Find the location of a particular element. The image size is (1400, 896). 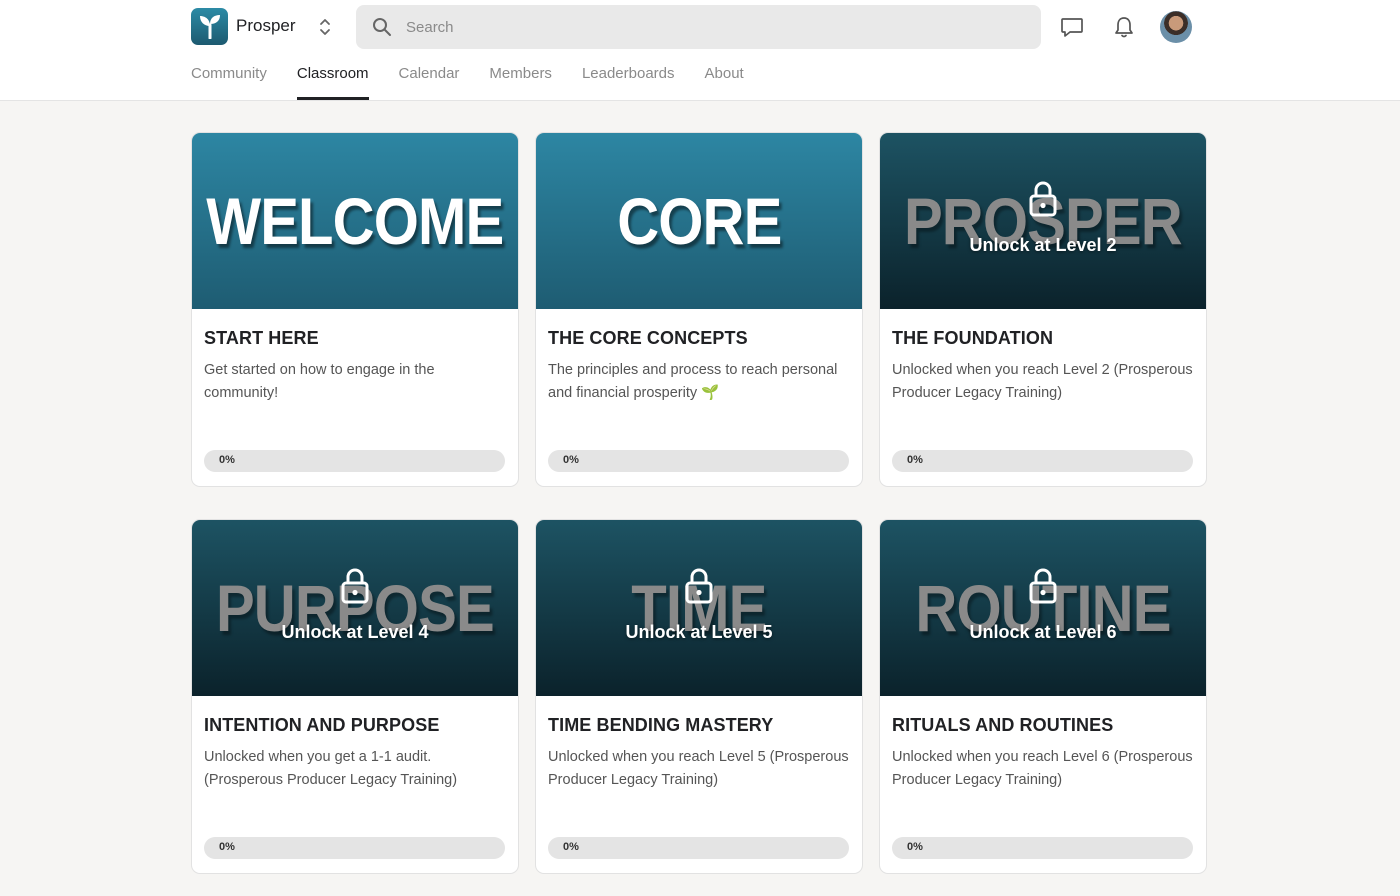

unlock-level-label: Unlock at Level 4 is located at coordinates (355, 632).